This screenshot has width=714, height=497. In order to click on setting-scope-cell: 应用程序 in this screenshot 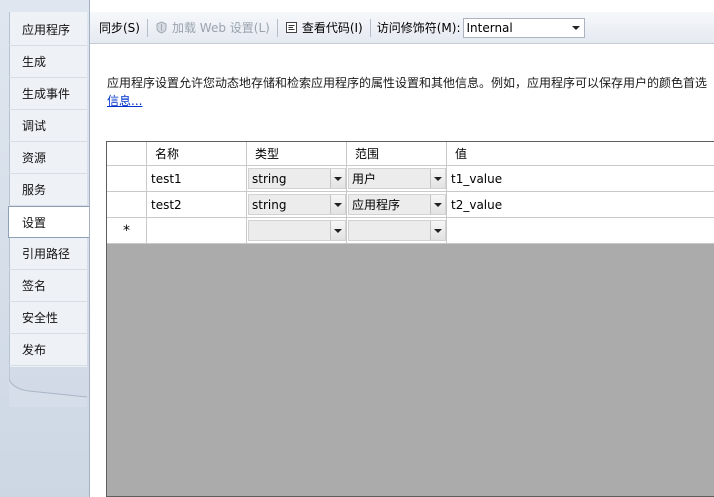, I will do `click(397, 205)`.